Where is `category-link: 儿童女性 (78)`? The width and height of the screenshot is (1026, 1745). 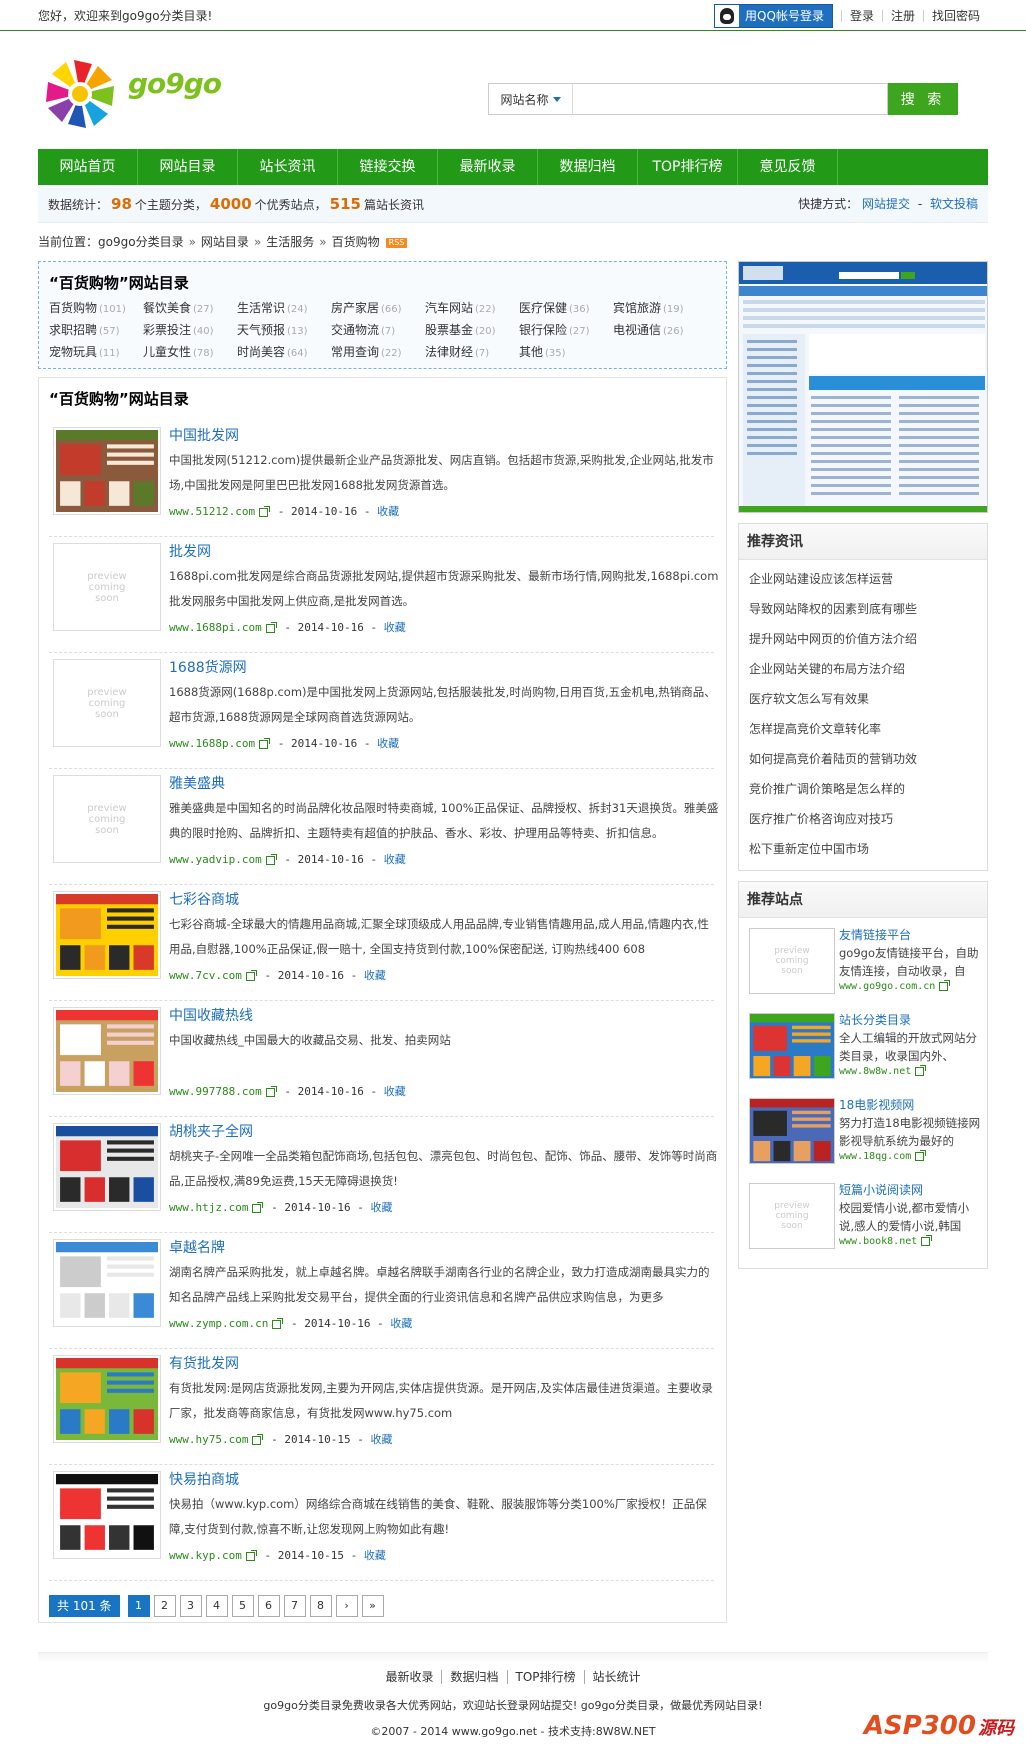 category-link: 儿童女性 (78) is located at coordinates (190, 353).